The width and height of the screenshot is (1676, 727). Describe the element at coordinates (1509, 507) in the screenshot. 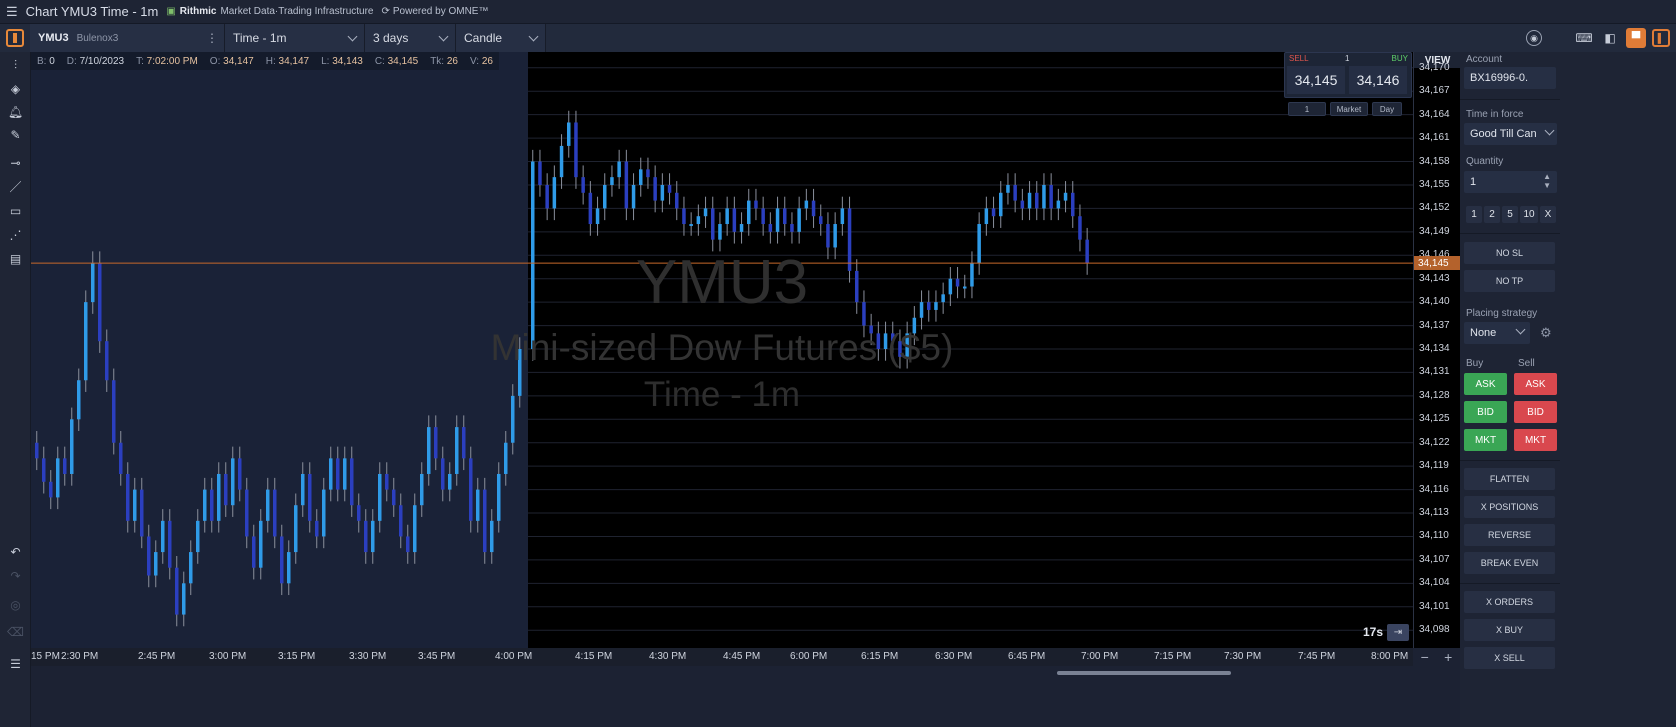

I see `close-positions-button: X POSITIONS` at that location.